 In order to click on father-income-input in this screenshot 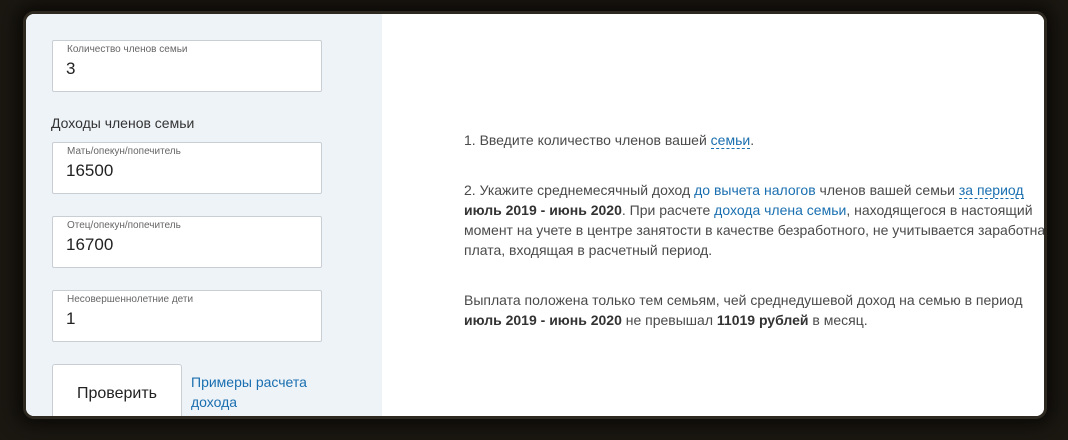, I will do `click(186, 245)`.